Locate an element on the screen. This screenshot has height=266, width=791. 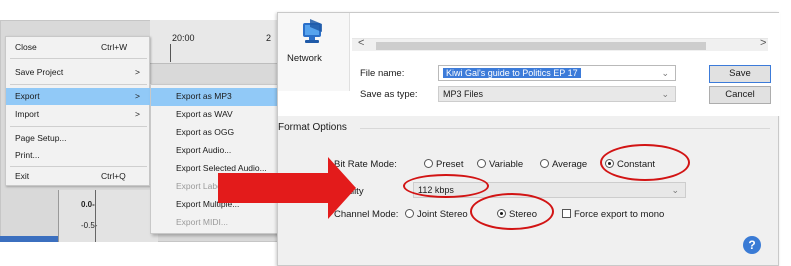
scroll-right-icon: > is located at coordinates (763, 43).